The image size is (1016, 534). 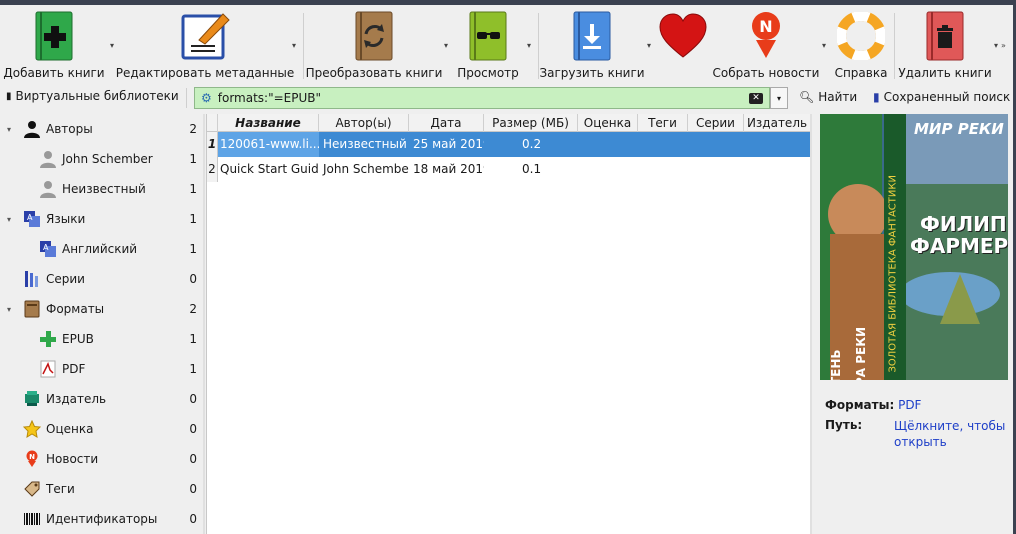 What do you see at coordinates (482, 98) in the screenshot?
I see `search-input: ⚙ formats:"=EPUB" ✕` at bounding box center [482, 98].